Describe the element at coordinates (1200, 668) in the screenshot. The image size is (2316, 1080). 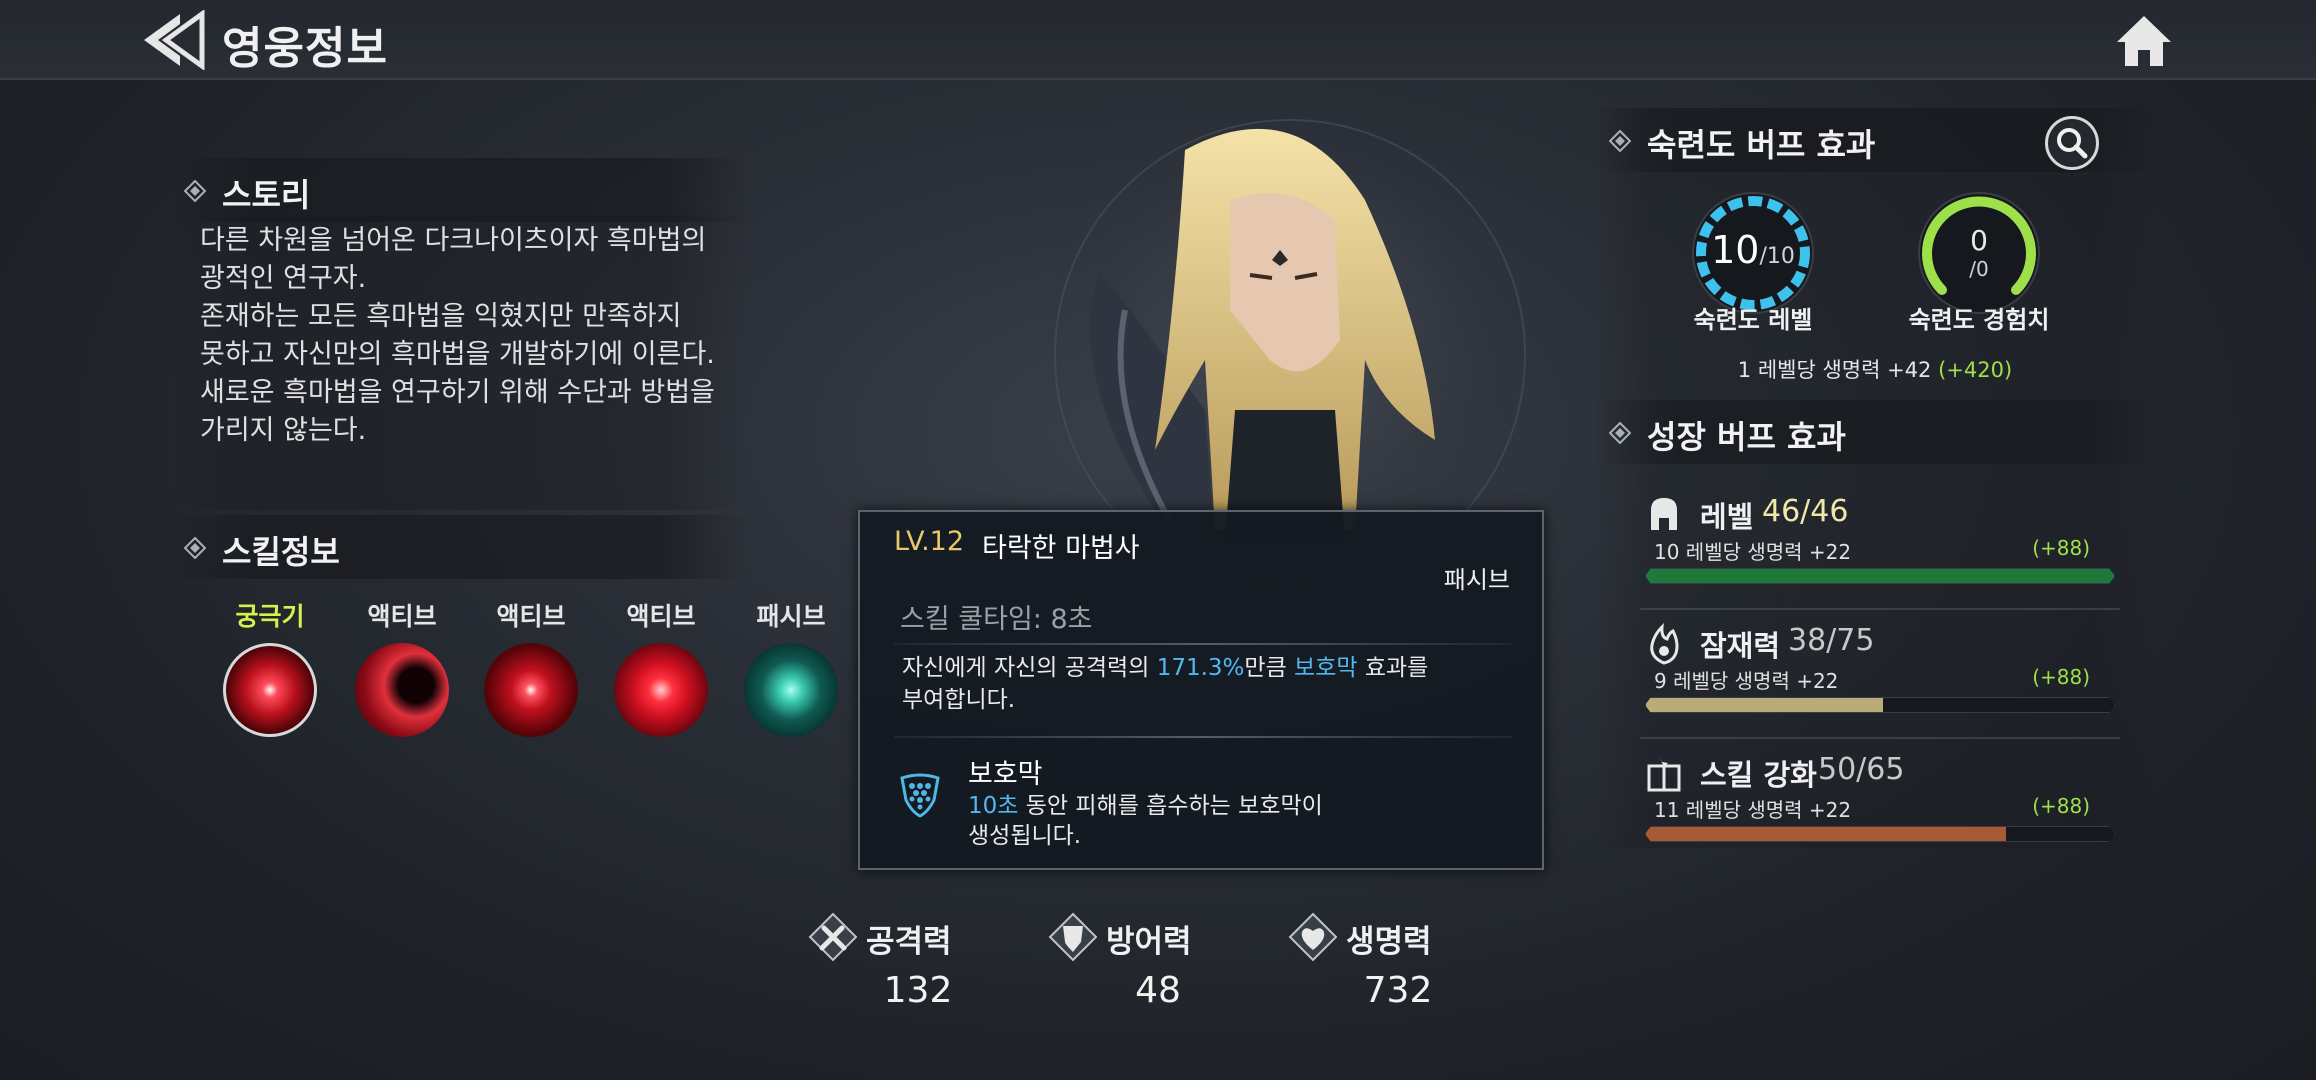
I see `desc-highlight: 171.3%` at that location.